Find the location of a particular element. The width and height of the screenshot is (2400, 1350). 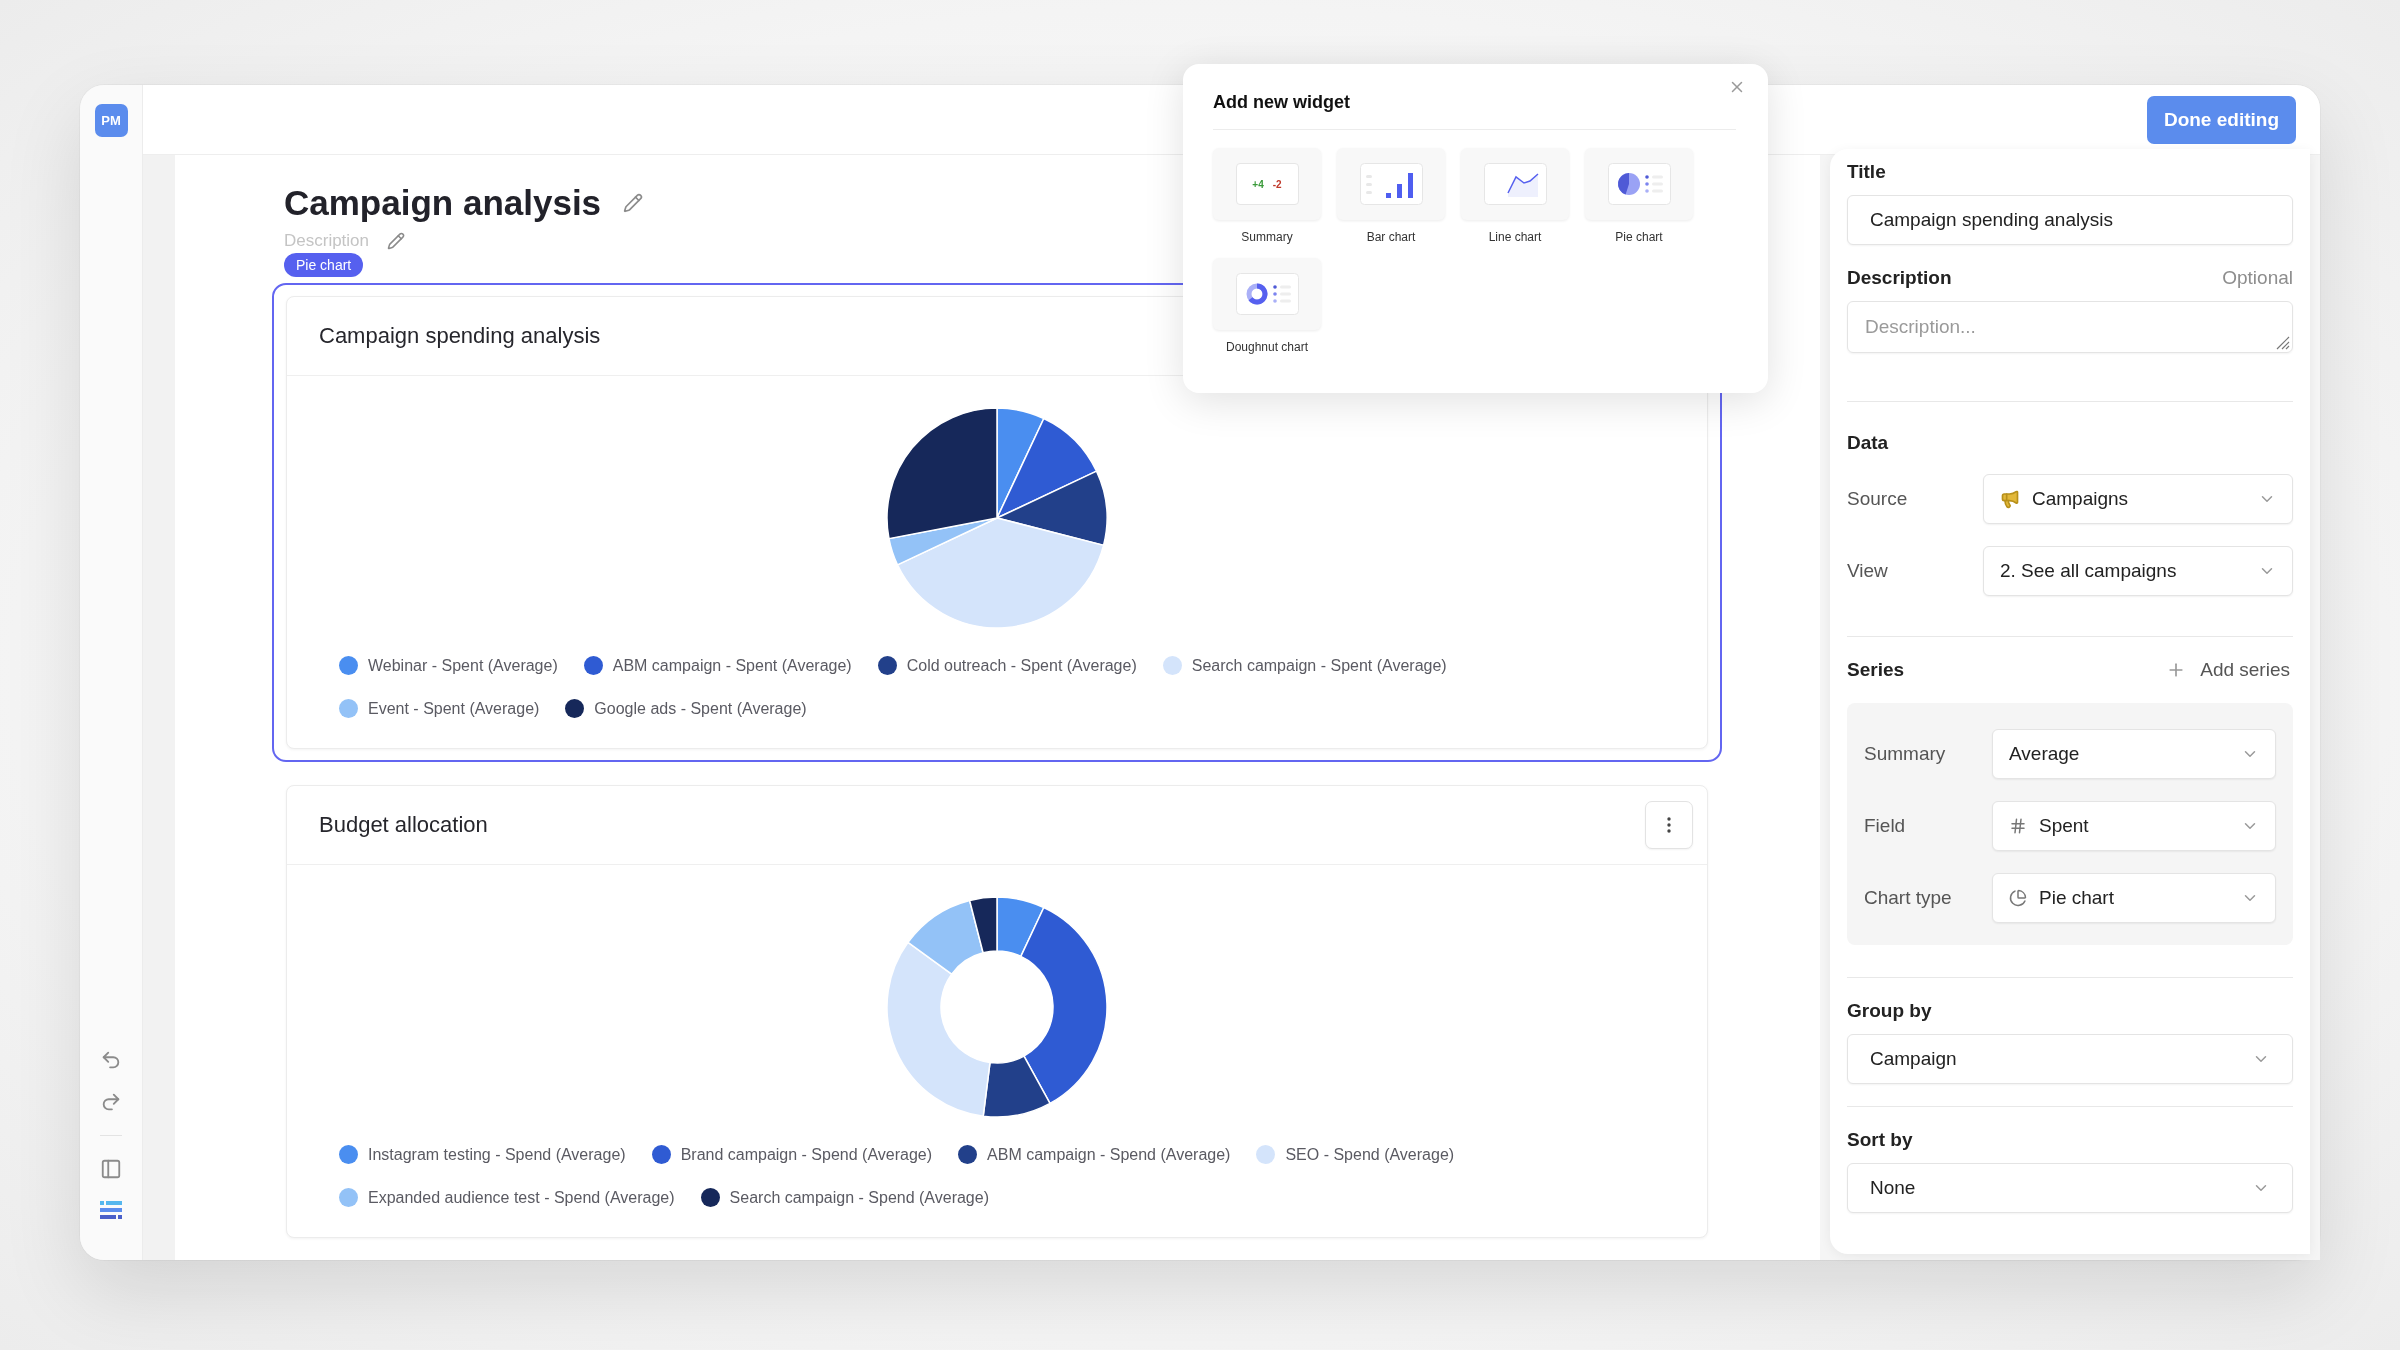

doughnut-chart-icon is located at coordinates (1267, 294).